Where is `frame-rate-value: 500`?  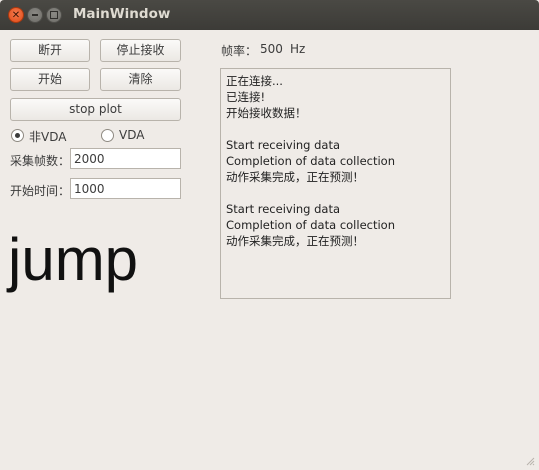 frame-rate-value: 500 is located at coordinates (271, 49).